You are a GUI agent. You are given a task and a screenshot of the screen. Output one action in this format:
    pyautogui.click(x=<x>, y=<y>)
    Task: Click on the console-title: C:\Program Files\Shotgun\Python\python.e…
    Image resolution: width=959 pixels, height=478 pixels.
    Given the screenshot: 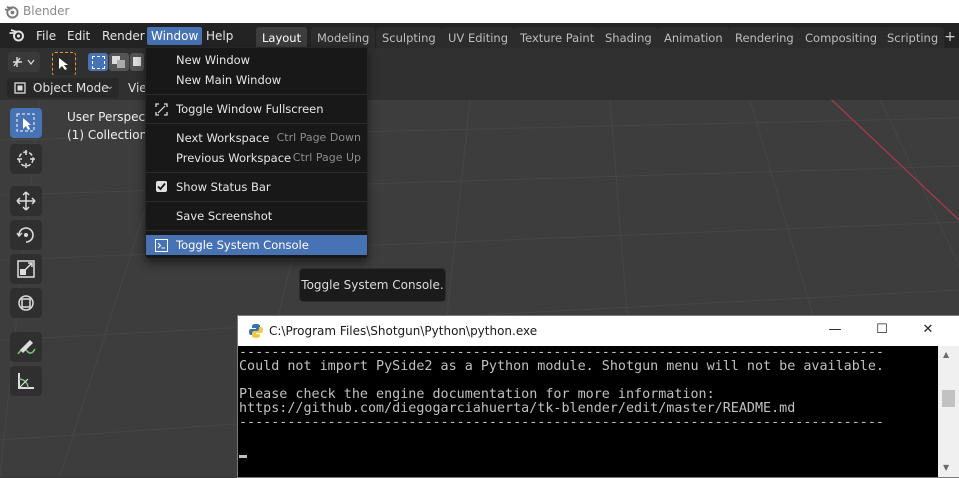 What is the action you would take?
    pyautogui.click(x=403, y=331)
    